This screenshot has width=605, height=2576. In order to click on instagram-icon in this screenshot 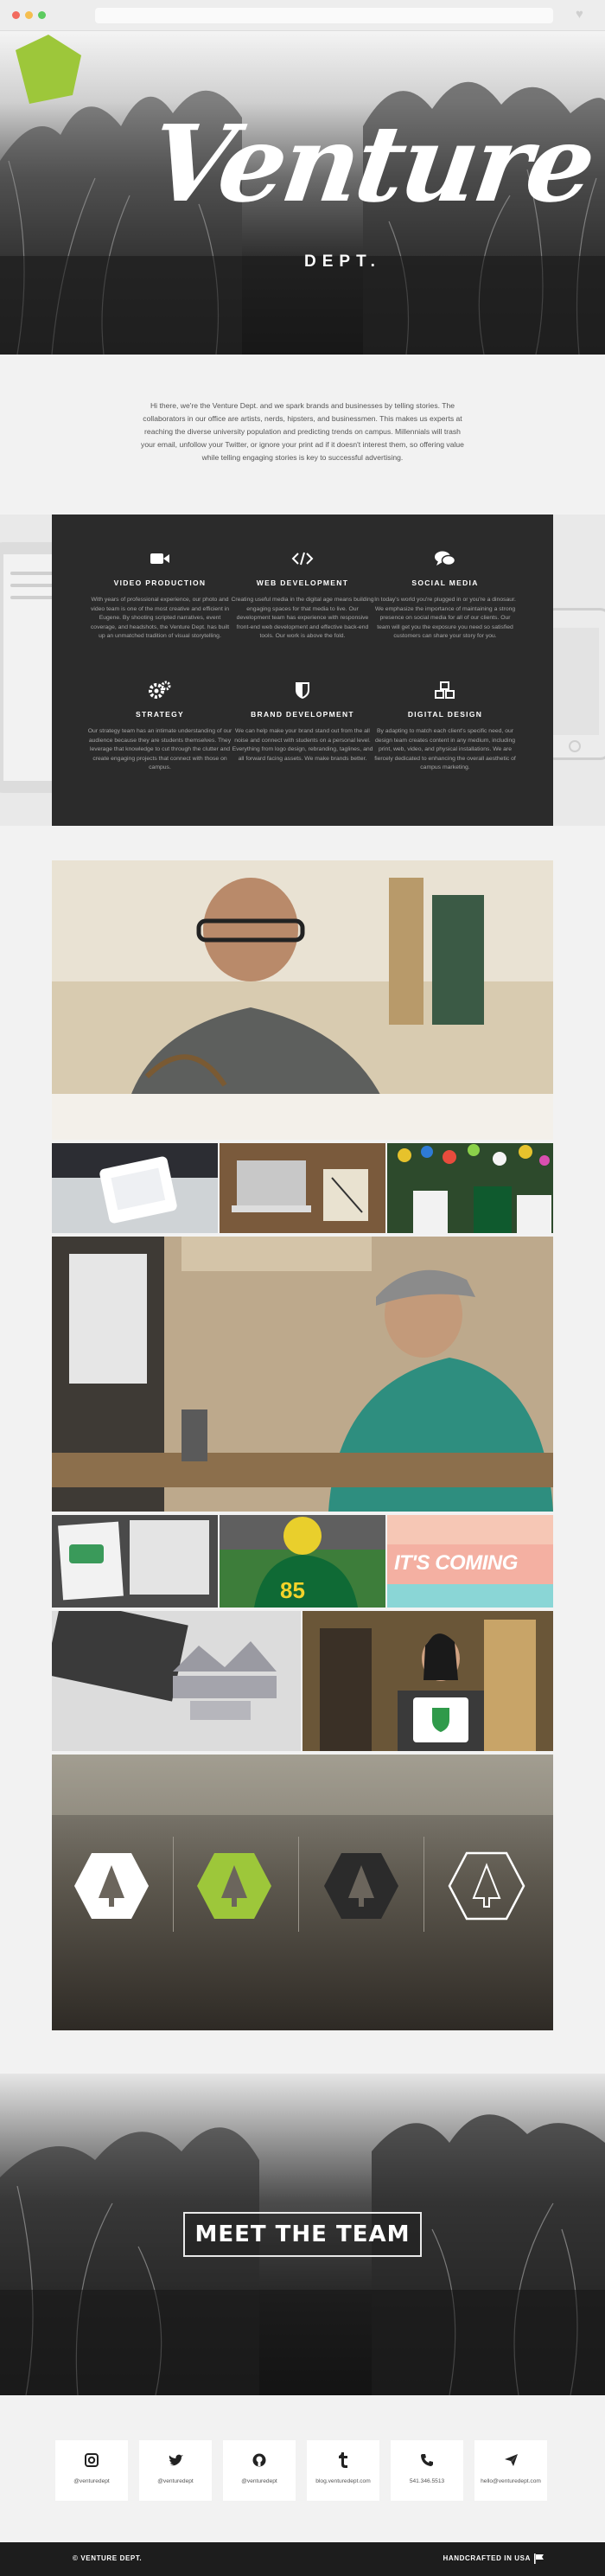, I will do `click(91, 2460)`.